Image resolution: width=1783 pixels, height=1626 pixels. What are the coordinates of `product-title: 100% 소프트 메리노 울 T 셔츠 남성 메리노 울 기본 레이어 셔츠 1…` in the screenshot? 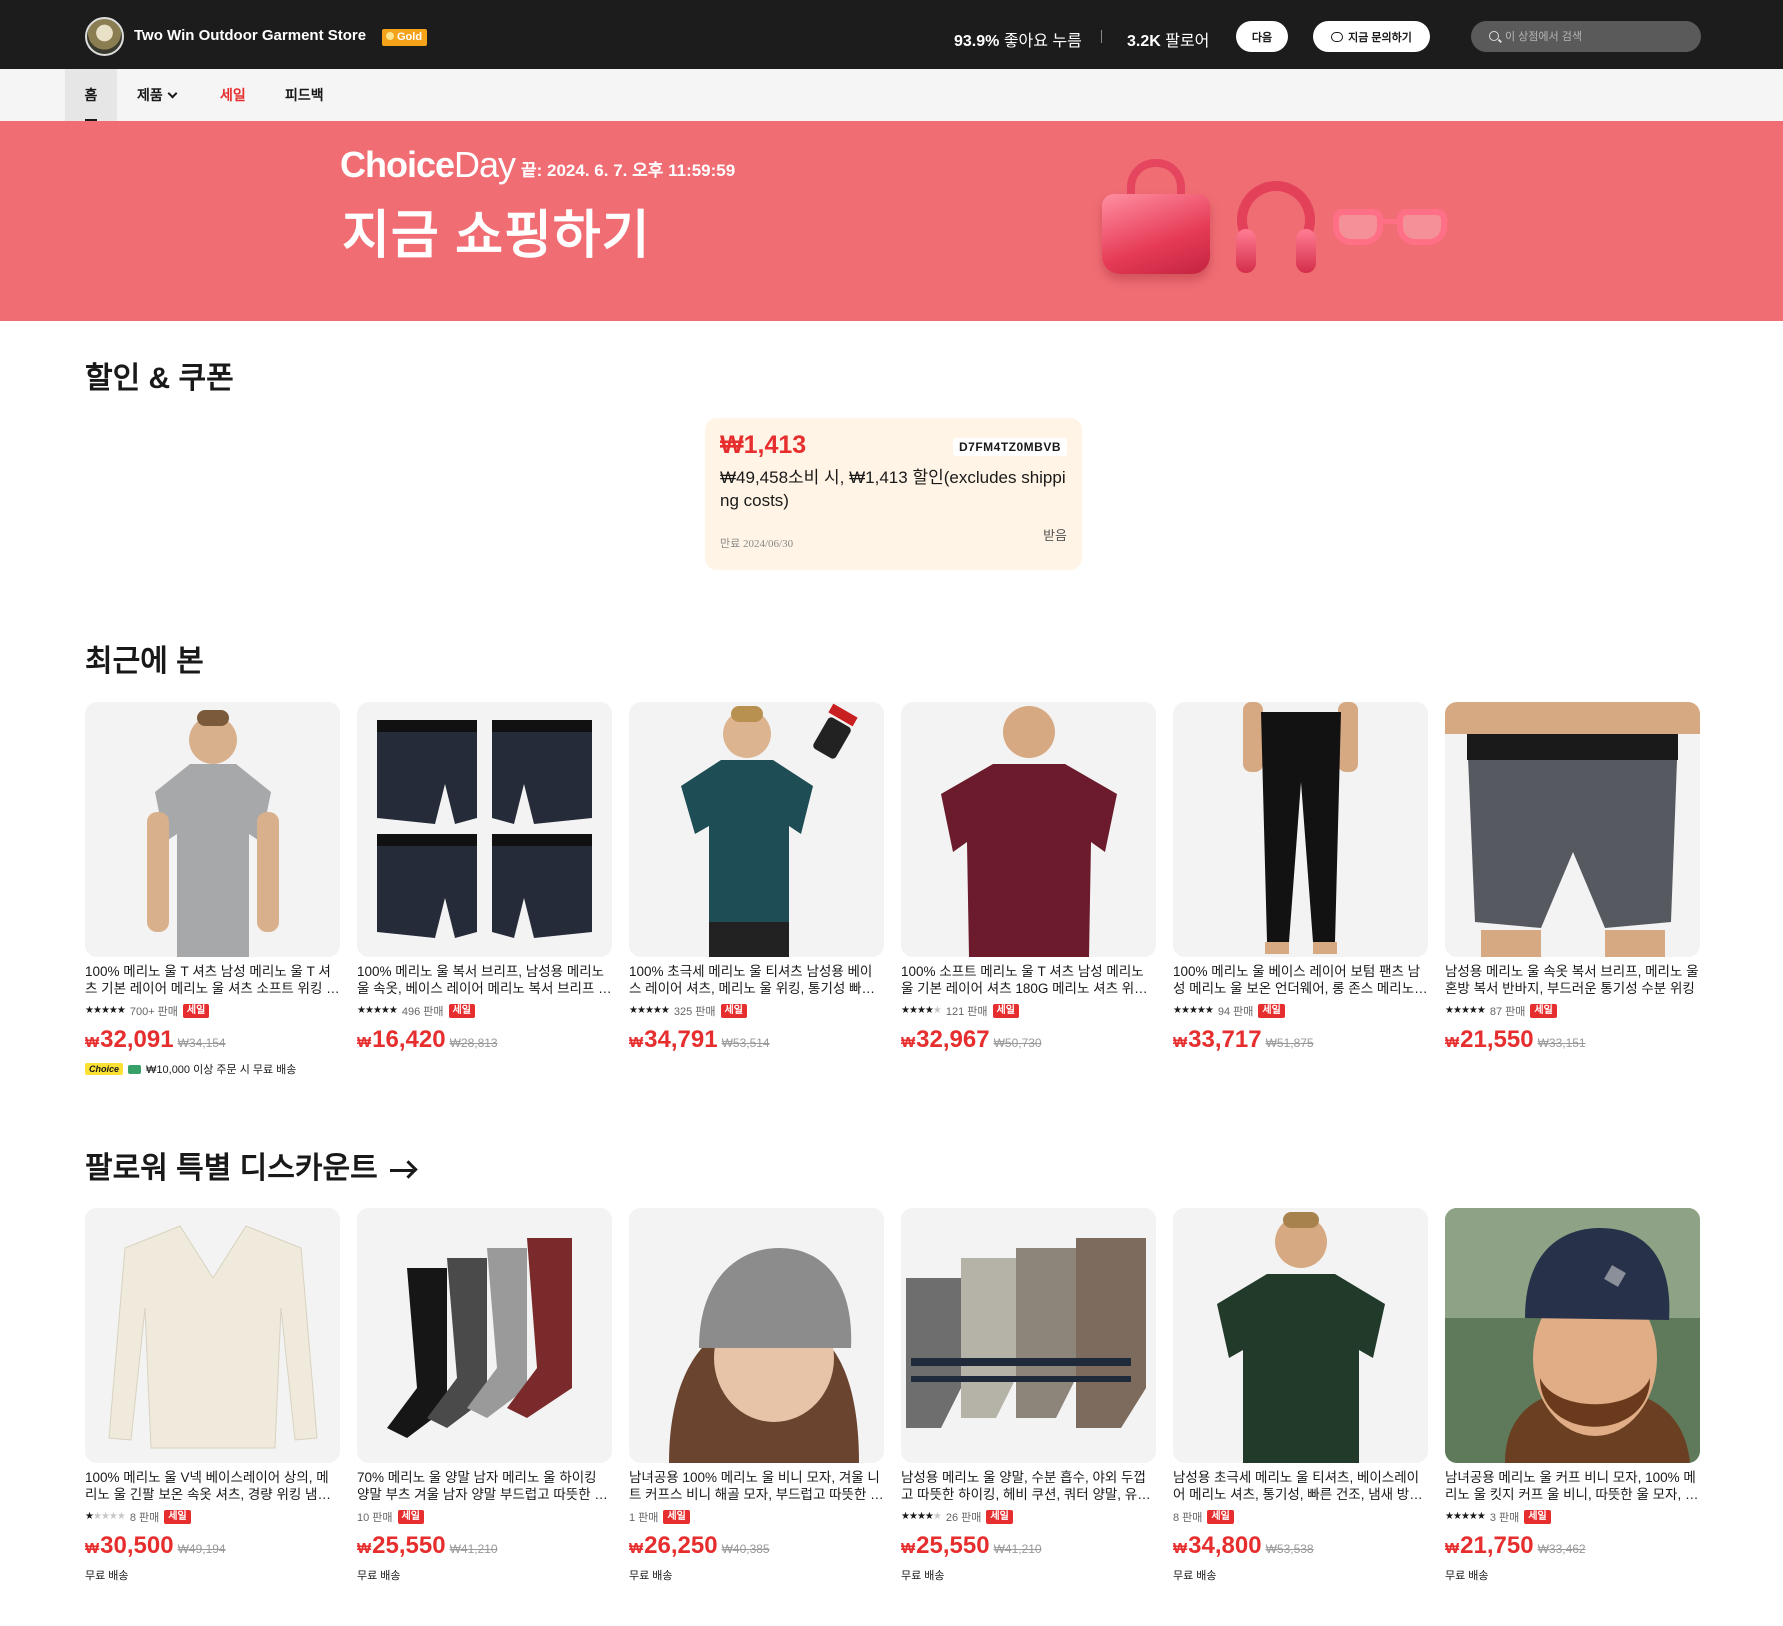 It's located at (1028, 980).